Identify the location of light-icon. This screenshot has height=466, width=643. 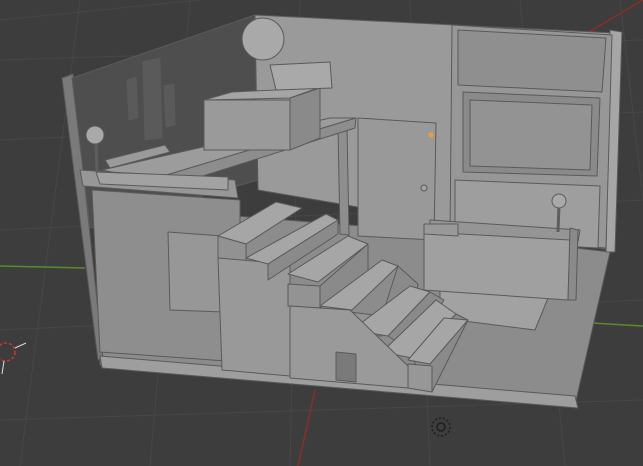
(441, 427).